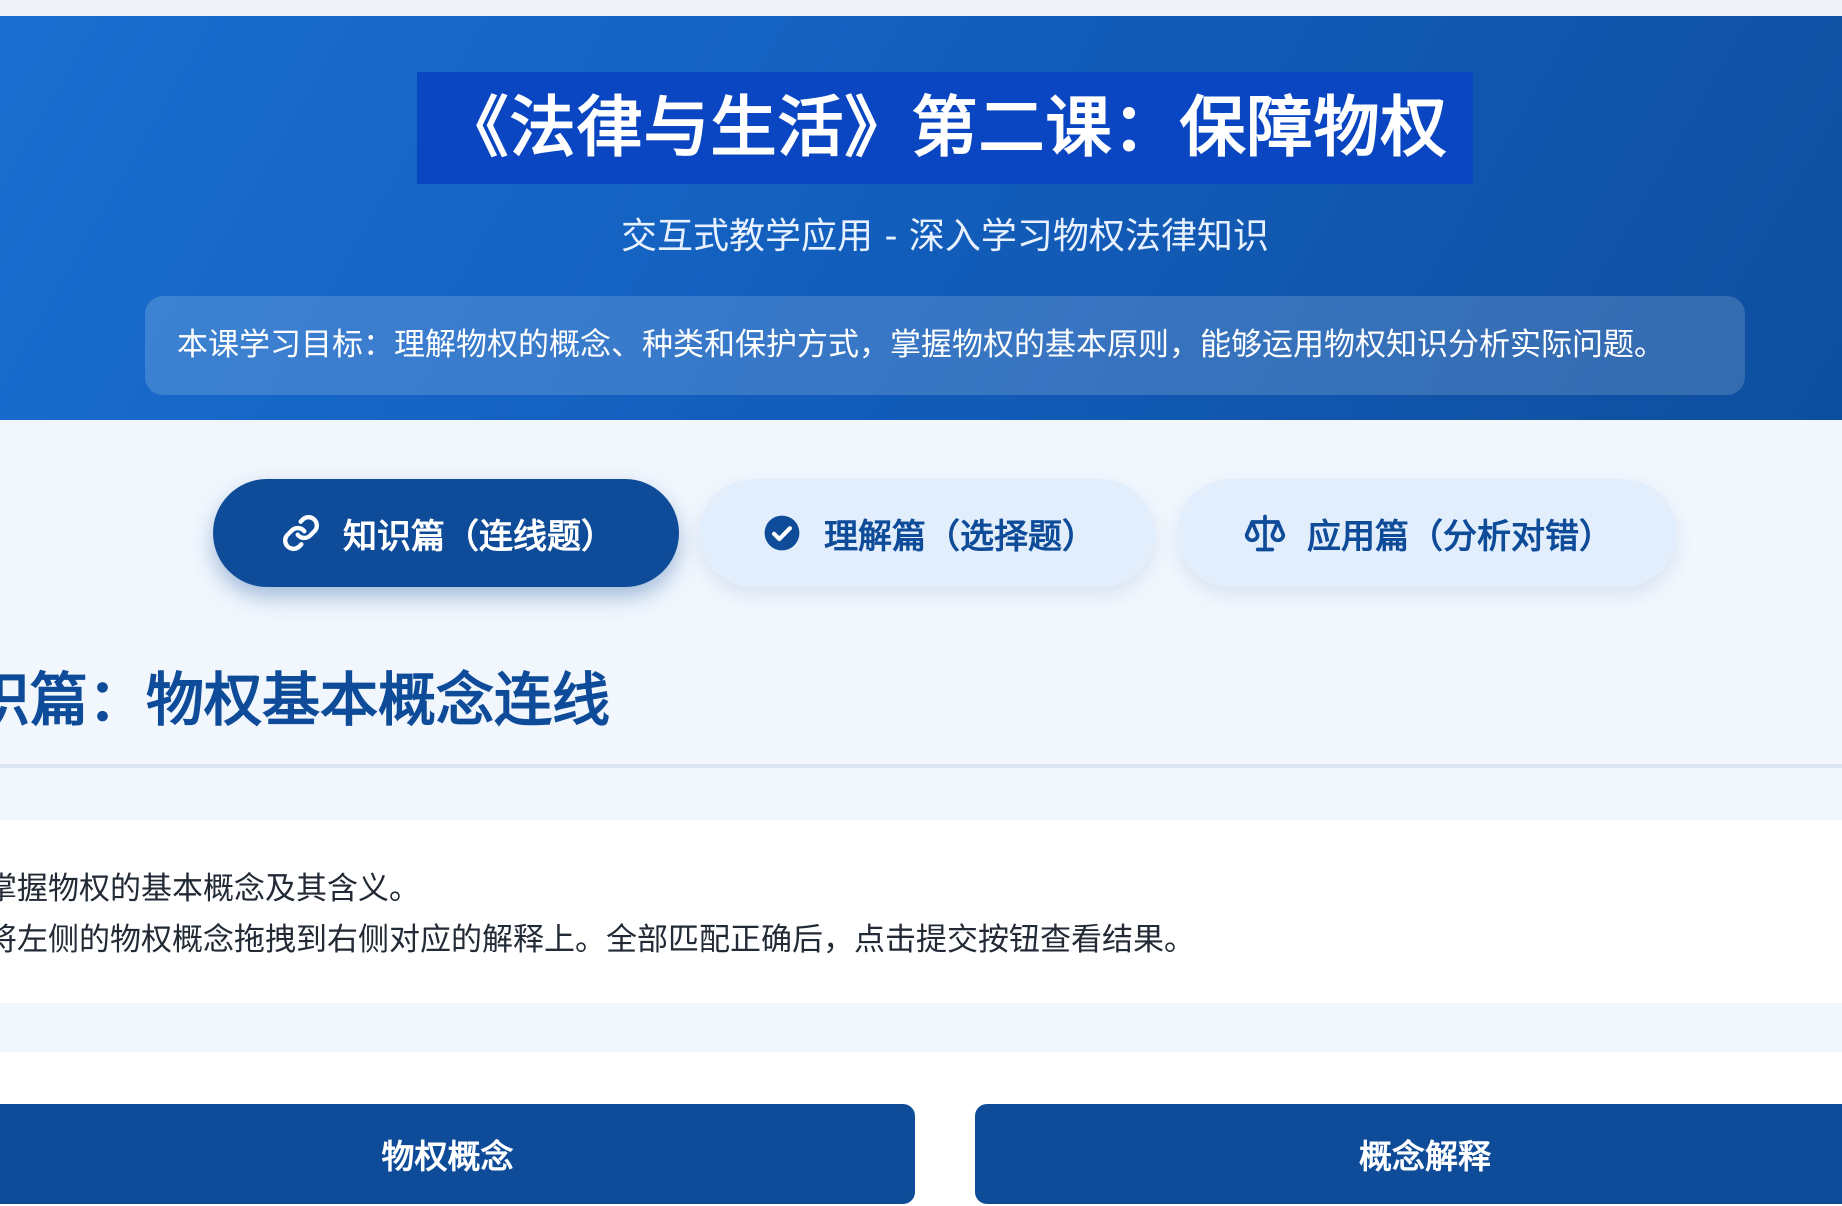  Describe the element at coordinates (945, 128) in the screenshot. I see `page-title: 《法律与生活》第二课：保障物权` at that location.